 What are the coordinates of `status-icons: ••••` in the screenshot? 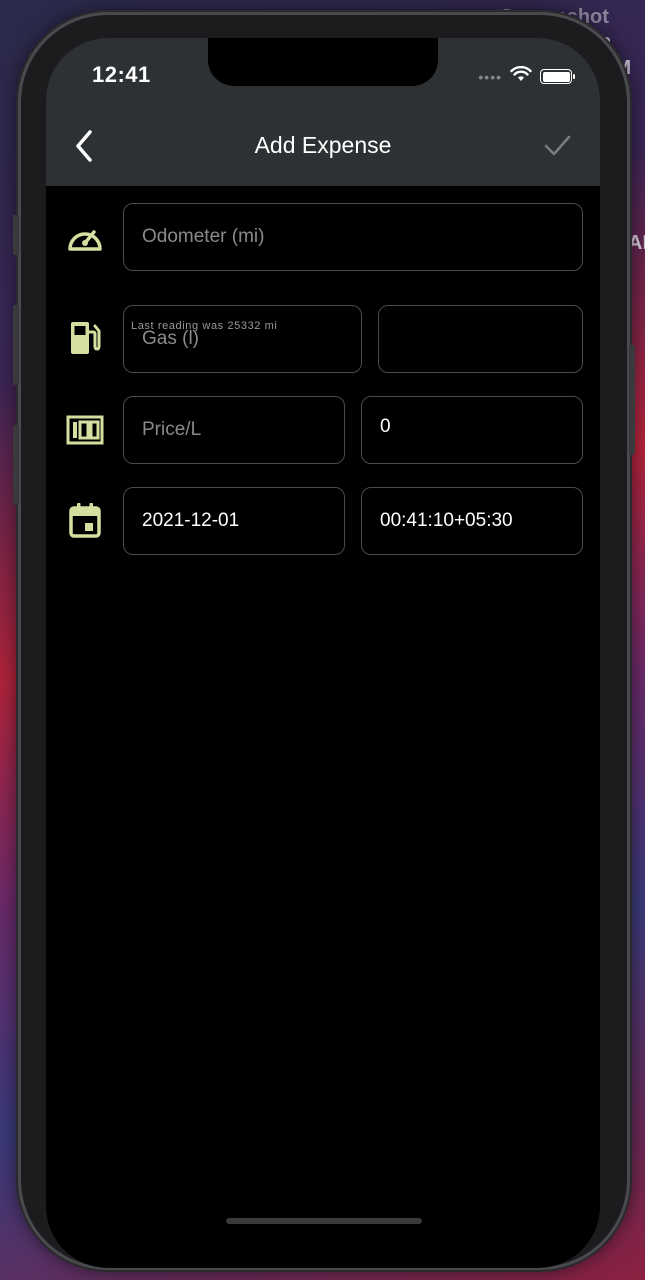 It's located at (526, 76).